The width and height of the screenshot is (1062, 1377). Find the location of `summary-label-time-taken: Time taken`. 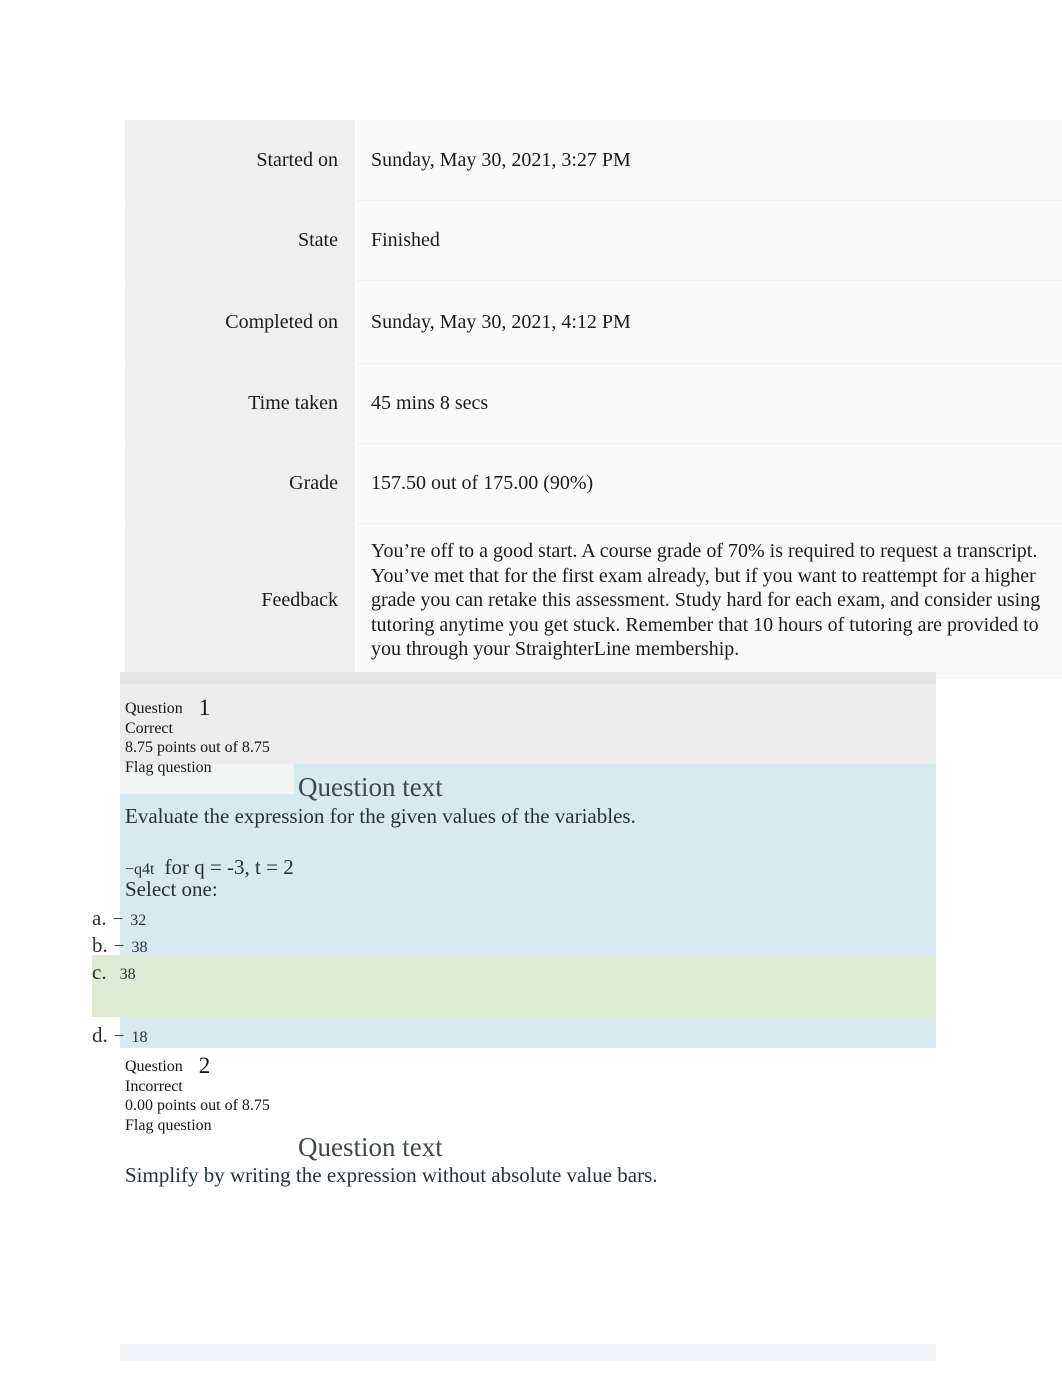

summary-label-time-taken: Time taken is located at coordinates (240, 403).